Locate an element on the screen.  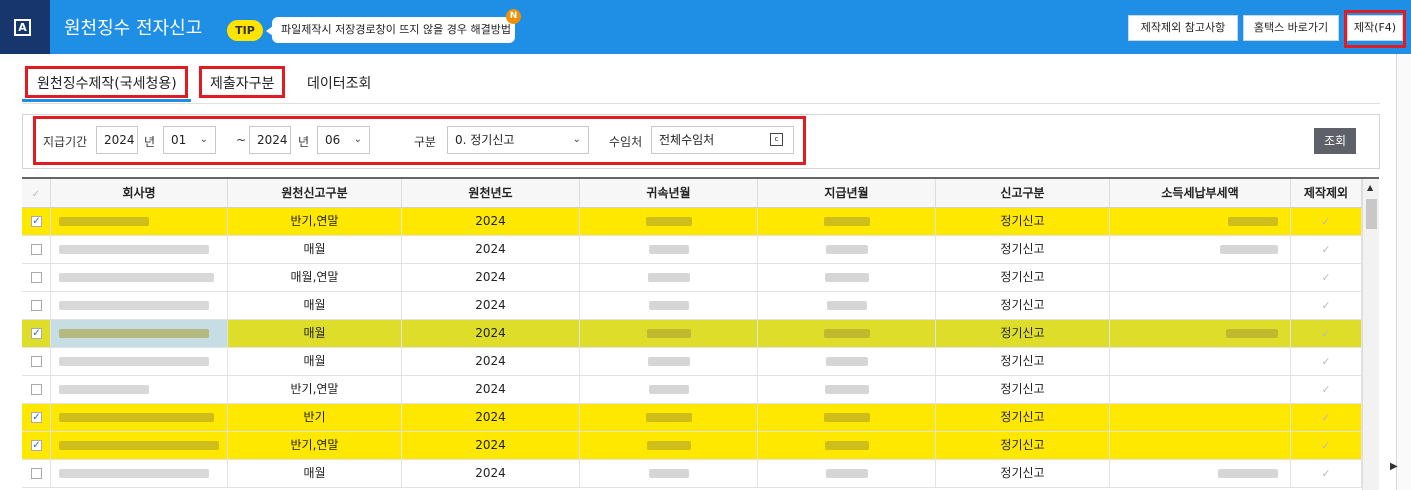
search-button: 조회 is located at coordinates (1335, 141).